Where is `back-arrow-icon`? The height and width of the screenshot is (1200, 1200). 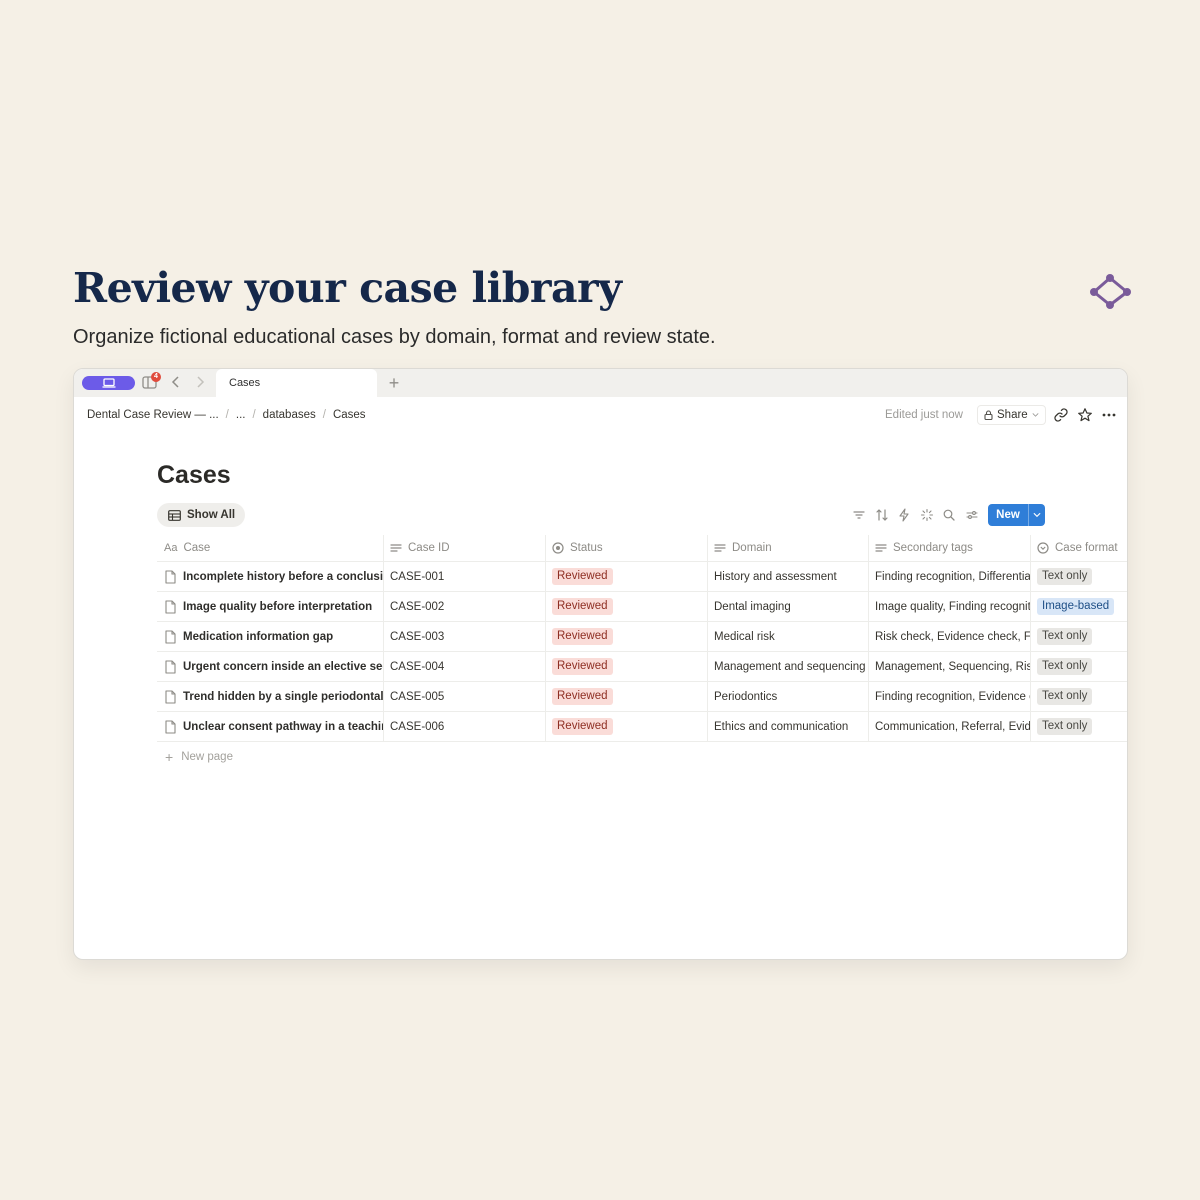
back-arrow-icon is located at coordinates (176, 382).